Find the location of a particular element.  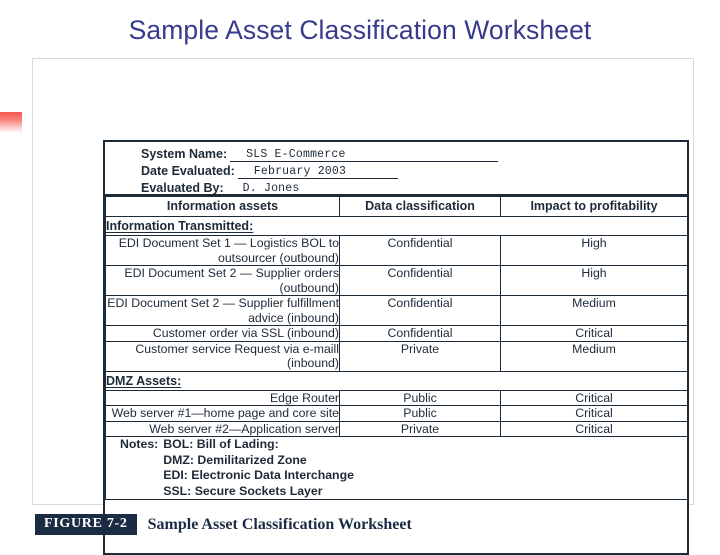

notes-item: BOL: Bill of Lading: is located at coordinates (221, 444).